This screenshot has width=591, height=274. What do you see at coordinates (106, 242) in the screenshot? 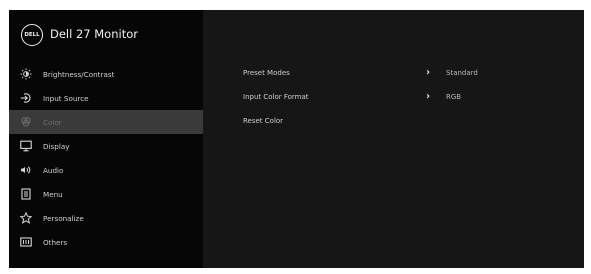
I see `menu-item-others: Others` at bounding box center [106, 242].